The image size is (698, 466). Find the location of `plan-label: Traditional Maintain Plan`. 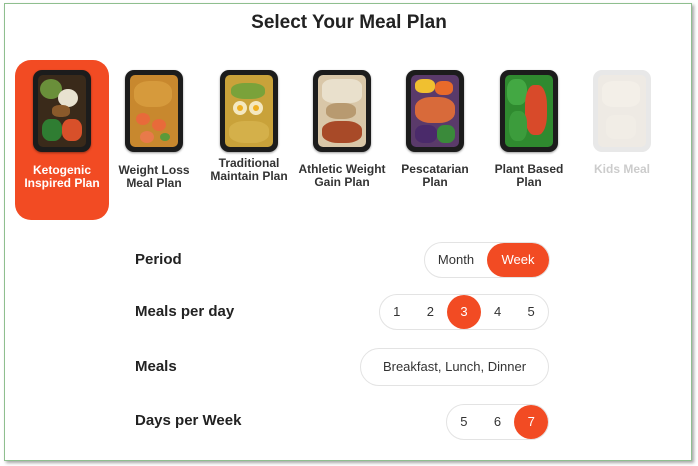

plan-label: Traditional Maintain Plan is located at coordinates (249, 169).